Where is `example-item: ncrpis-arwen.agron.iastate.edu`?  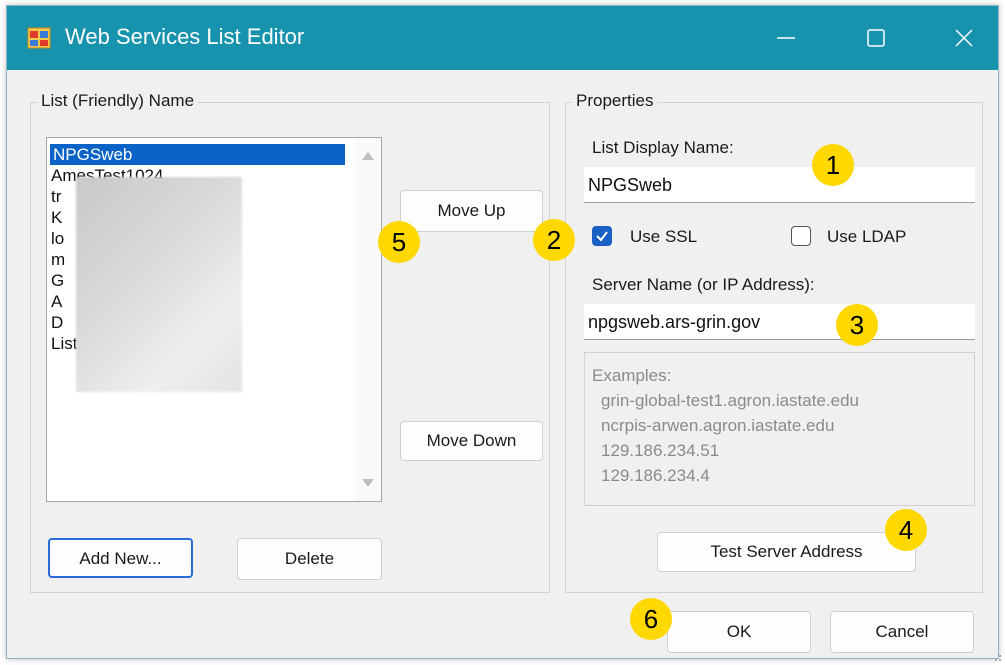
example-item: ncrpis-arwen.agron.iastate.edu is located at coordinates (718, 425).